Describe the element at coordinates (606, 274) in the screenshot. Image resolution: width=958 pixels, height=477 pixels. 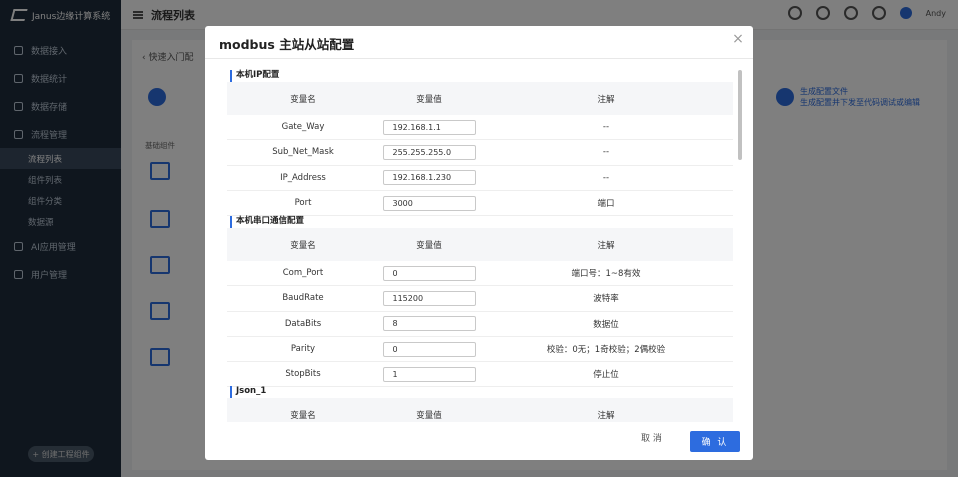
I see `var-note: 端口号：1~8有效` at that location.